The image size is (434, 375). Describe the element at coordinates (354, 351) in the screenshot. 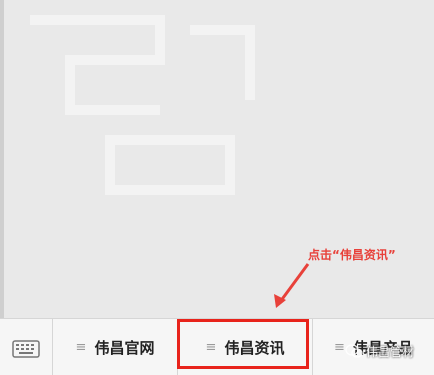

I see `wechat-icon` at that location.